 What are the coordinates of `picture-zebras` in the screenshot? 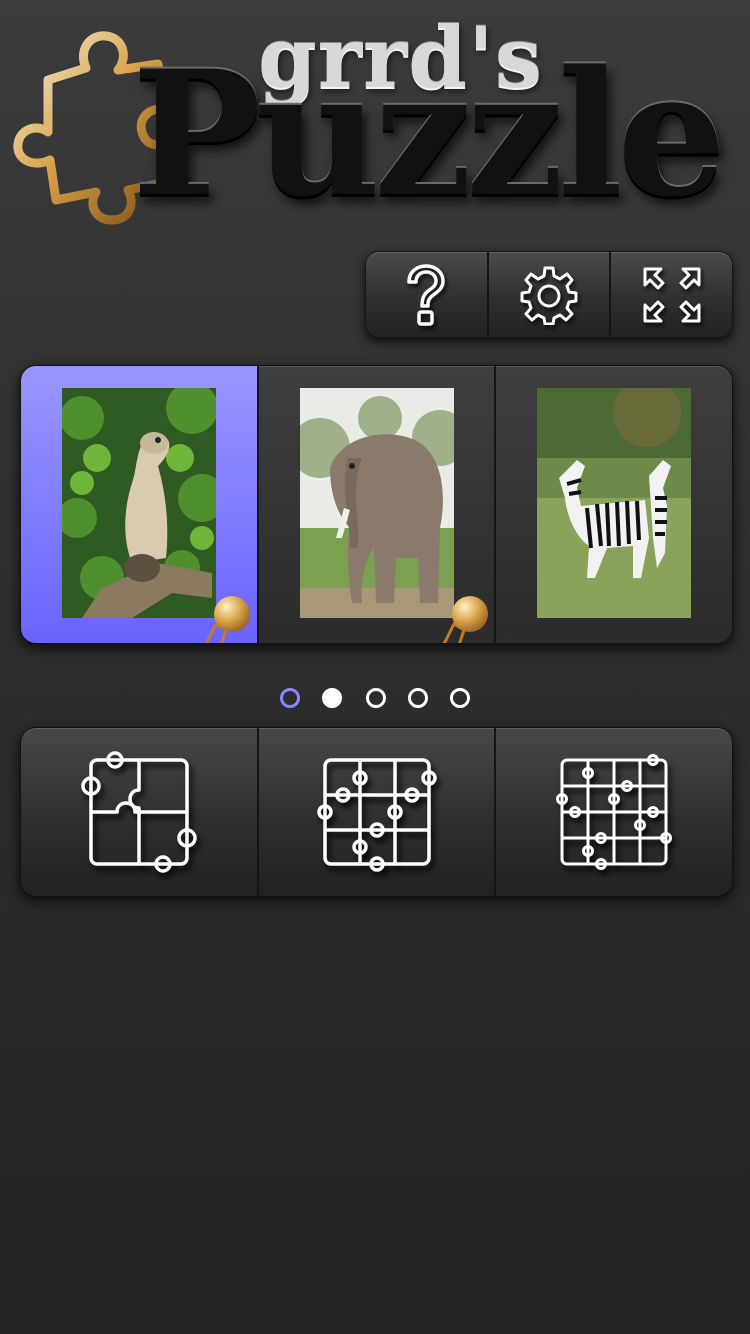 It's located at (614, 504).